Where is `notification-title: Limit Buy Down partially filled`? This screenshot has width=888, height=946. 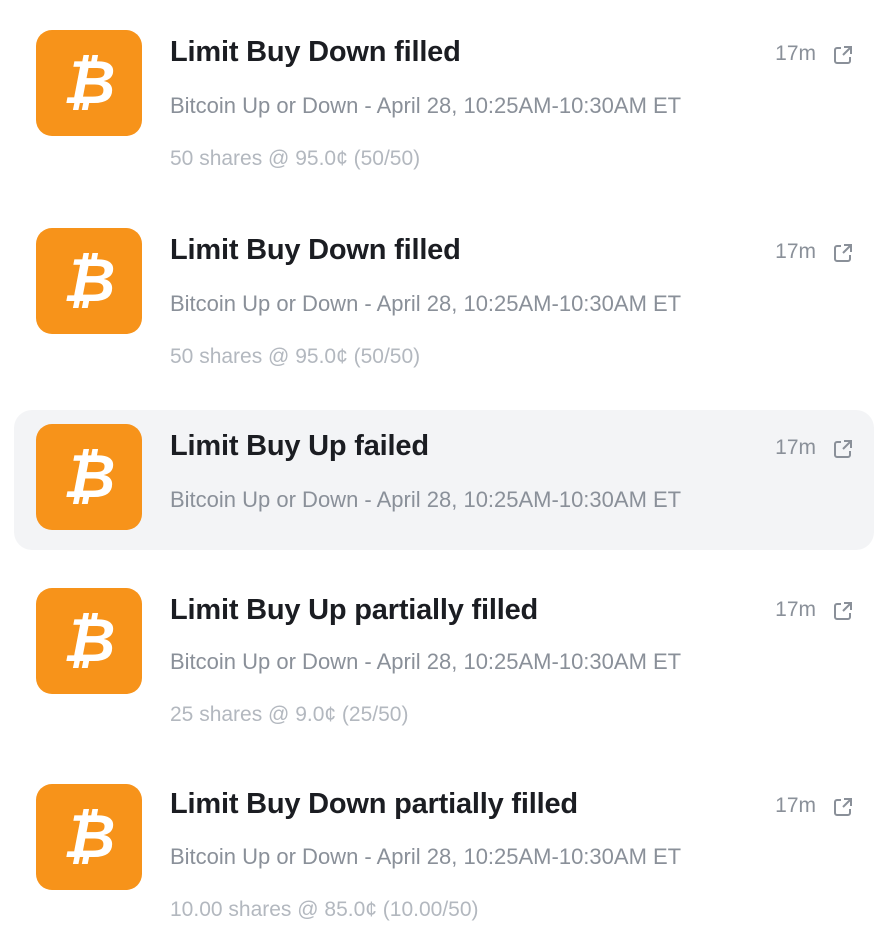
notification-title: Limit Buy Down partially filled is located at coordinates (374, 804).